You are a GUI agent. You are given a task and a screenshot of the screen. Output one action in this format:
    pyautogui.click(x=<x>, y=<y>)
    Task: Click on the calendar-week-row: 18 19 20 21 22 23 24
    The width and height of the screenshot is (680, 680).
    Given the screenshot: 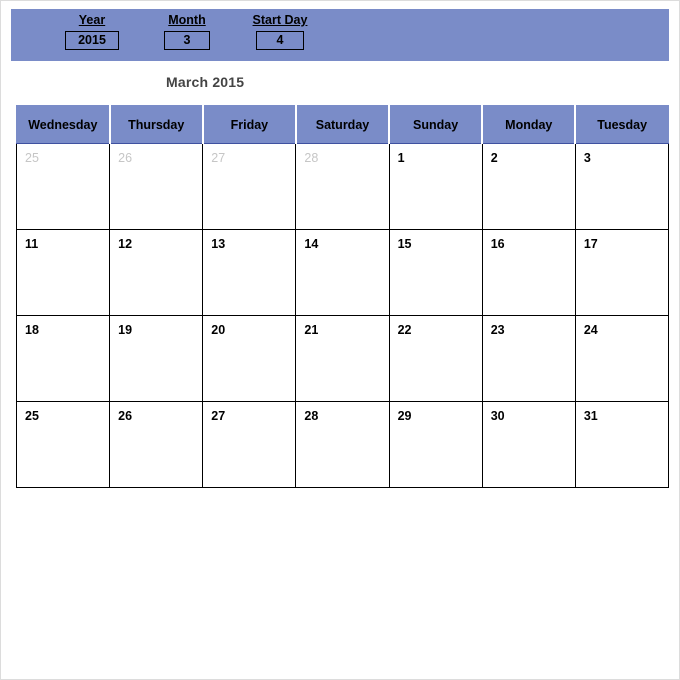 What is the action you would take?
    pyautogui.click(x=342, y=358)
    